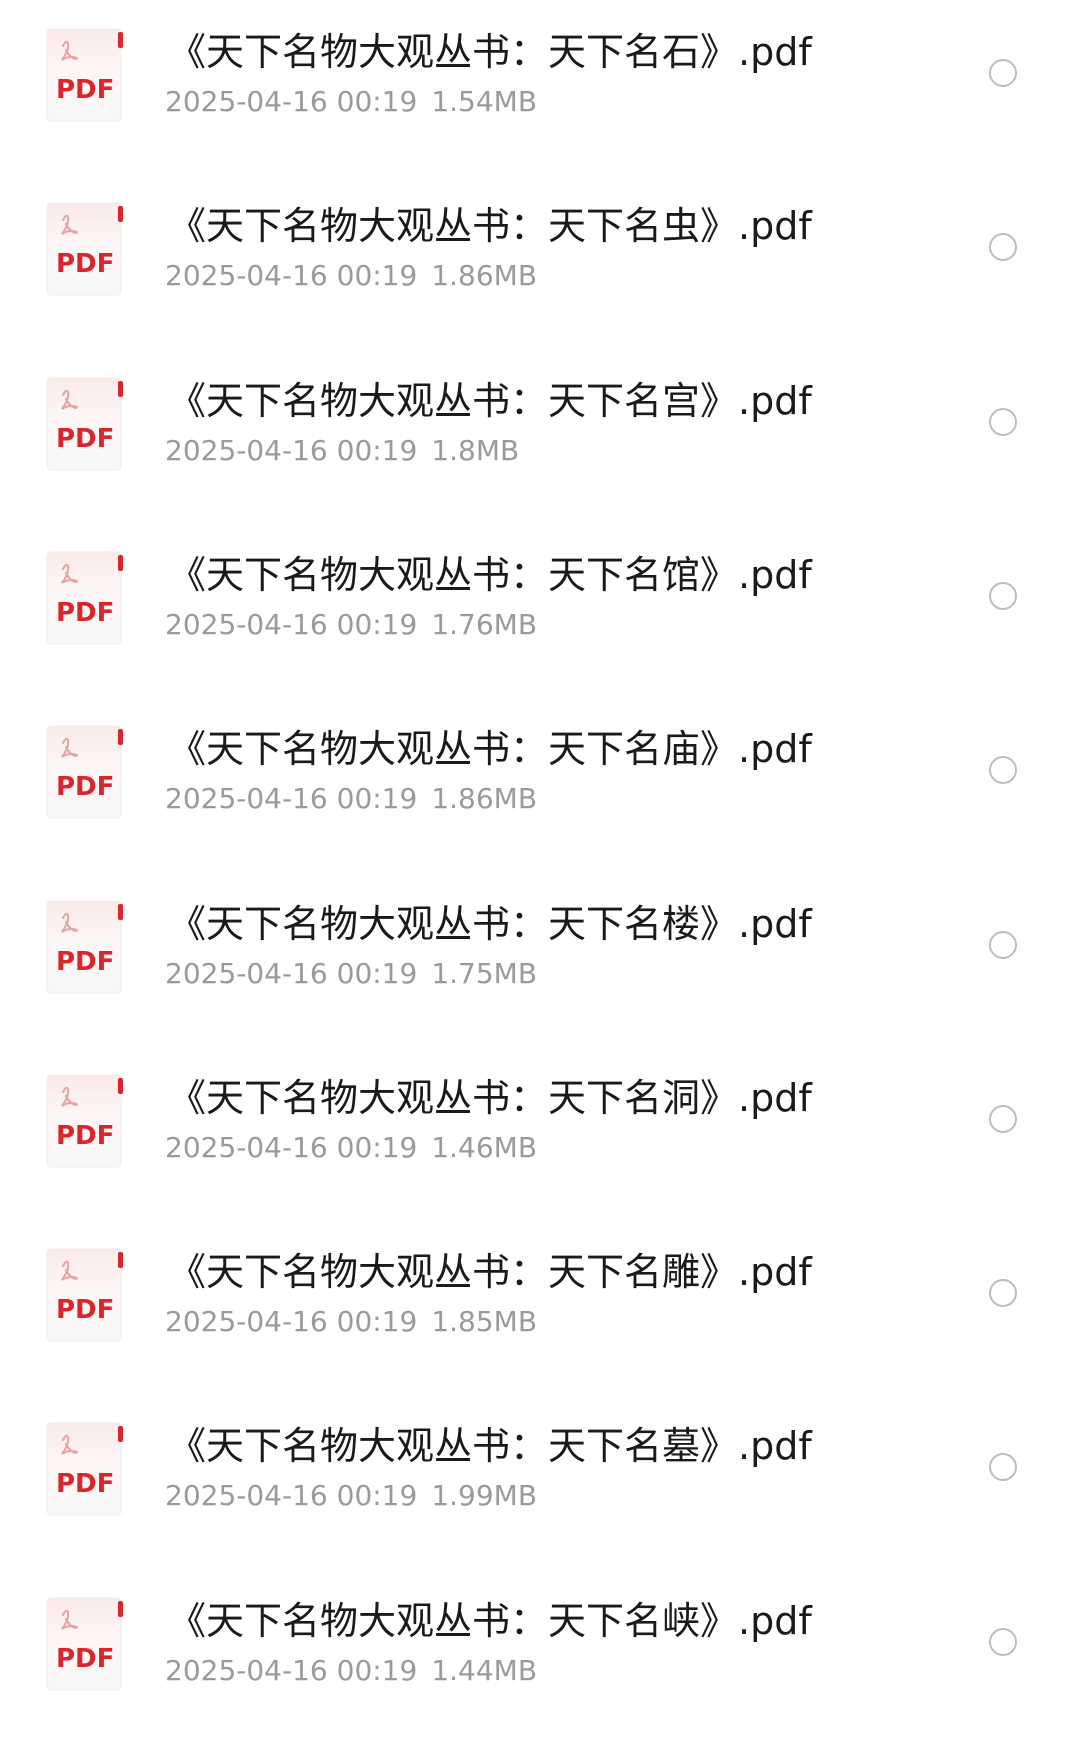  I want to click on file-meta: 2025-04-16 00:19 1.99MB, so click(351, 1496).